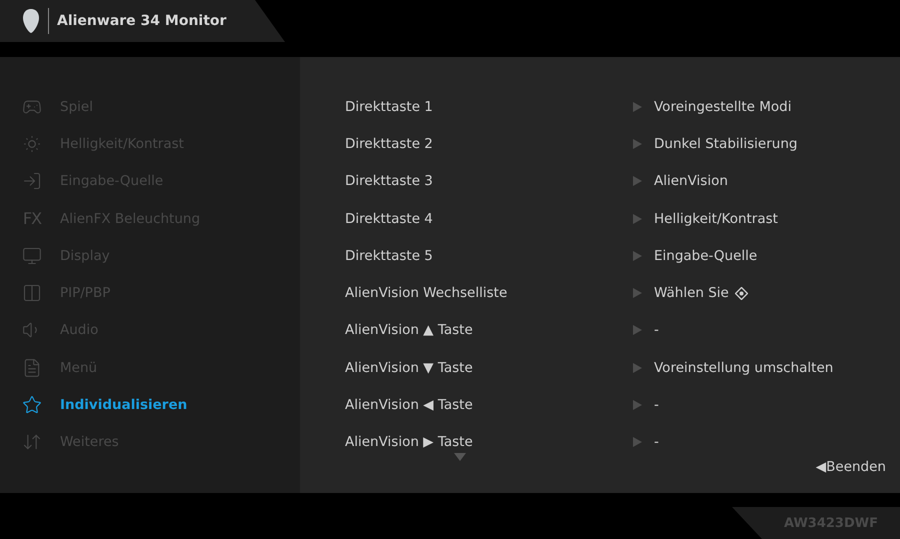 Image resolution: width=900 pixels, height=539 pixels. Describe the element at coordinates (716, 218) in the screenshot. I see `setting-value: Helligkeit/Kontrast` at that location.